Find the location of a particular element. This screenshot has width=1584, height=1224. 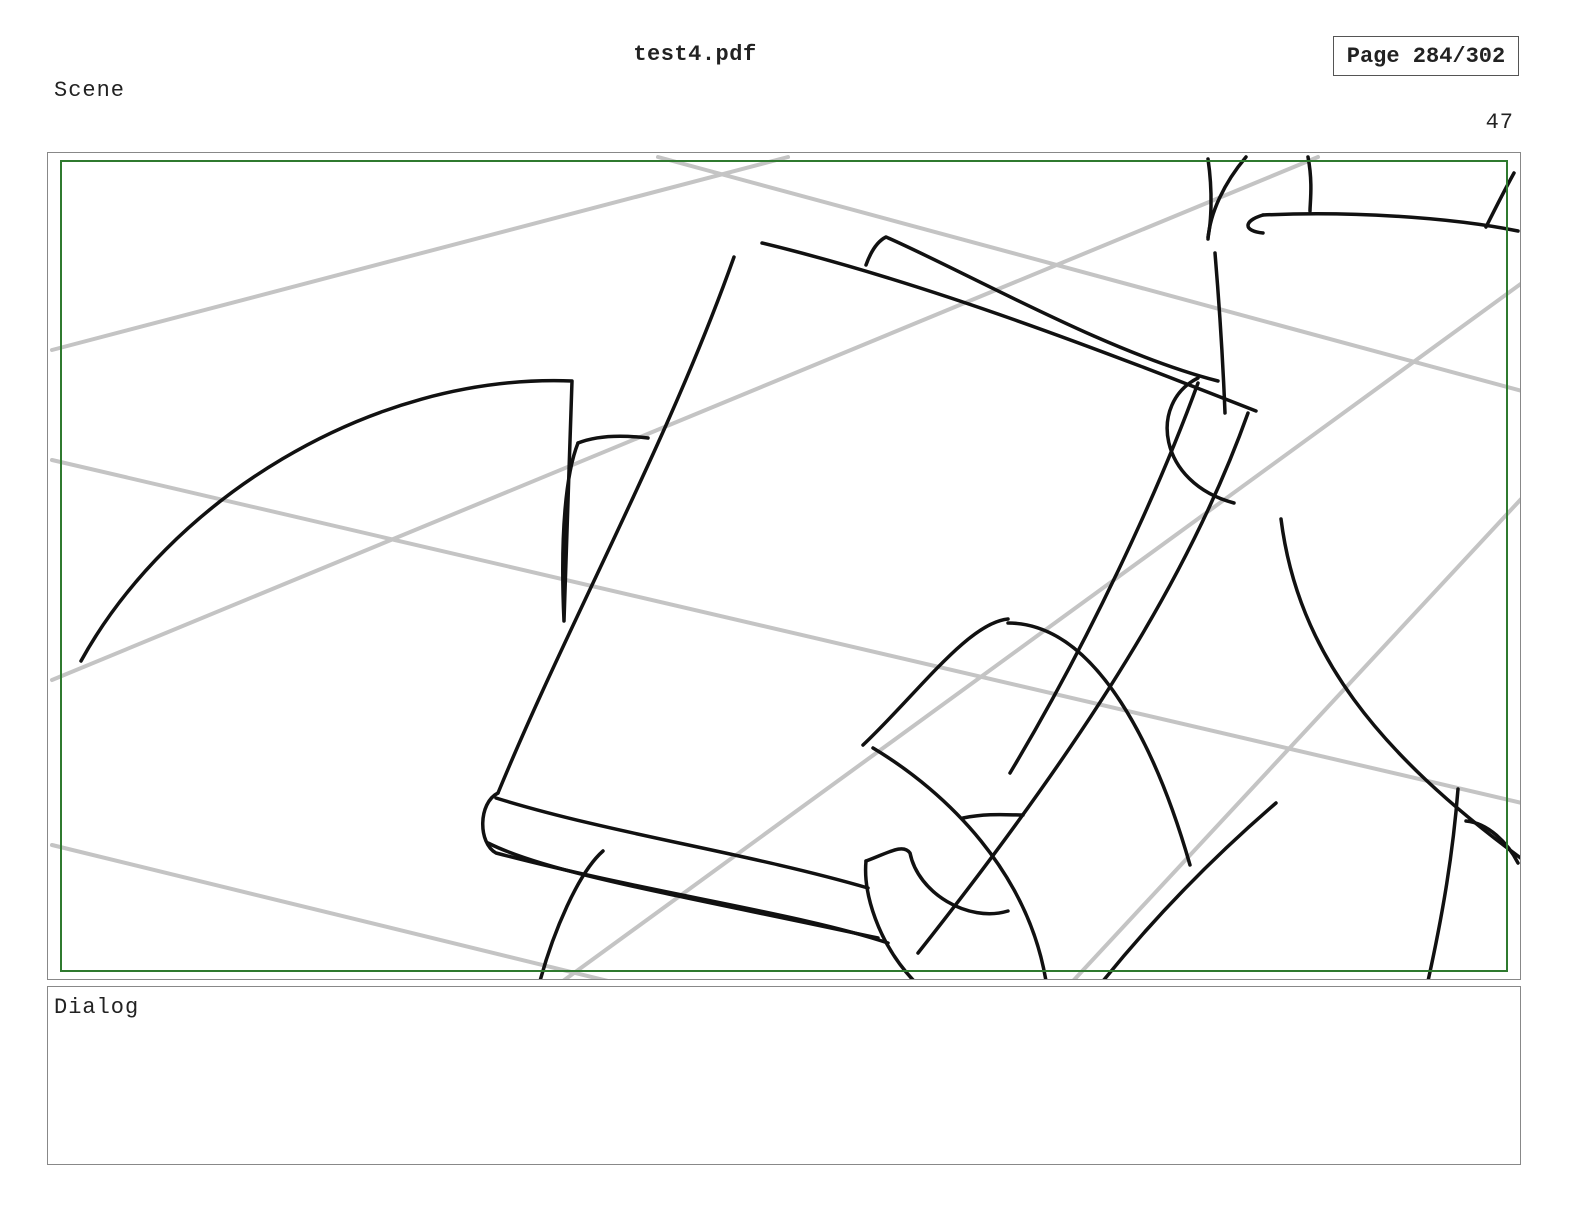

dialog-box: Dialog is located at coordinates (784, 1075).